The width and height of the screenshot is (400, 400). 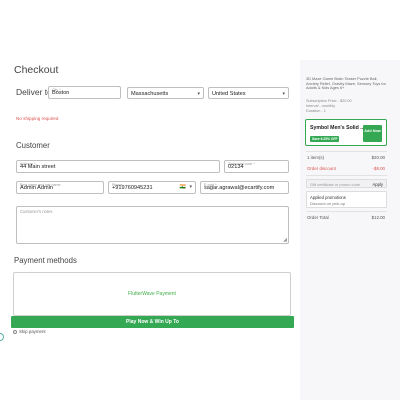 I want to click on country-flag-icon: 🇮🇳, so click(x=183, y=187).